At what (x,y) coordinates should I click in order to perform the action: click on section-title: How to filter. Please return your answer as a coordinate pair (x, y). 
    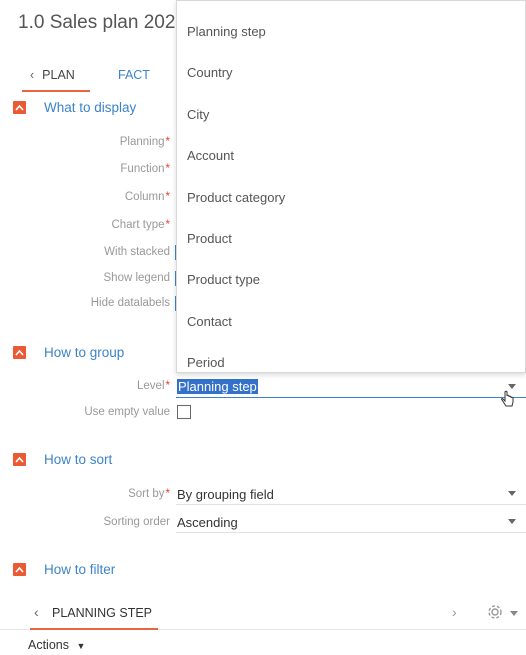
    Looking at the image, I should click on (80, 569).